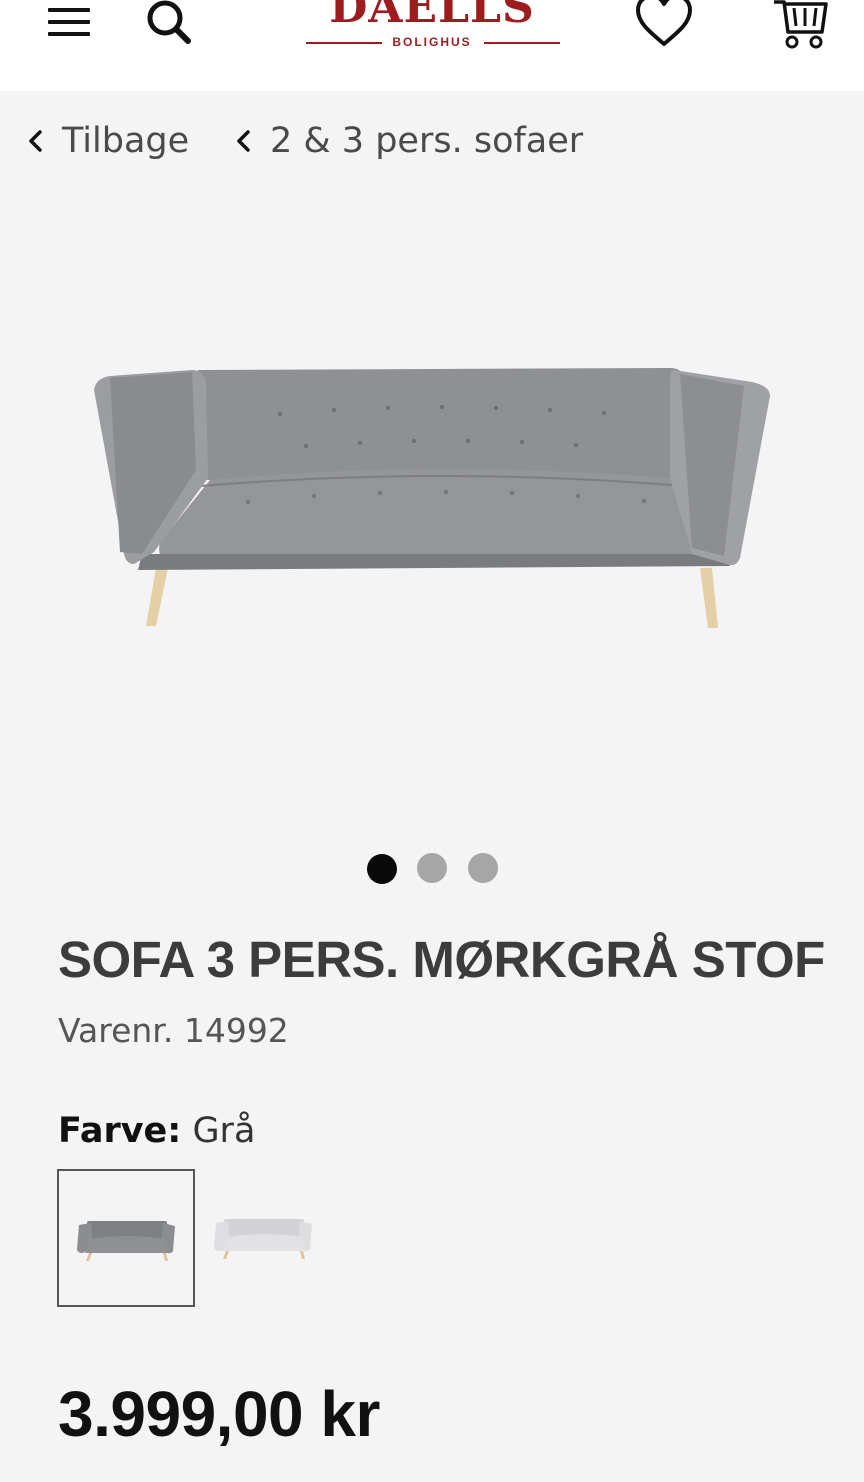 The width and height of the screenshot is (864, 1482). I want to click on image-carousel-dots, so click(434, 868).